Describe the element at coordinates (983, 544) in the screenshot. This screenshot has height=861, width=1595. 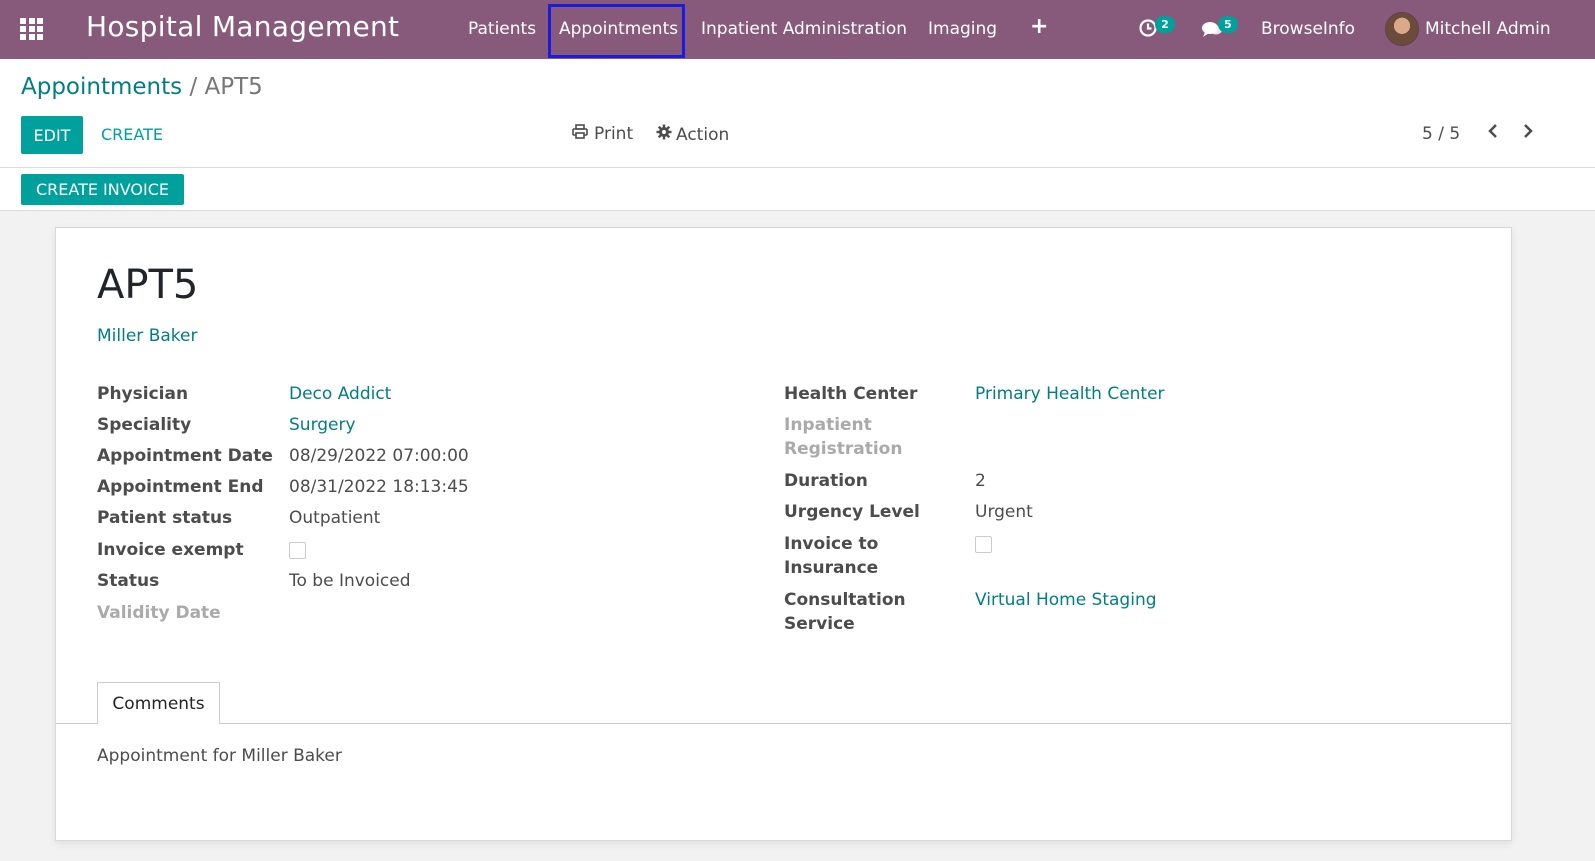
I see `invoice-to-insurance-checkbox` at that location.